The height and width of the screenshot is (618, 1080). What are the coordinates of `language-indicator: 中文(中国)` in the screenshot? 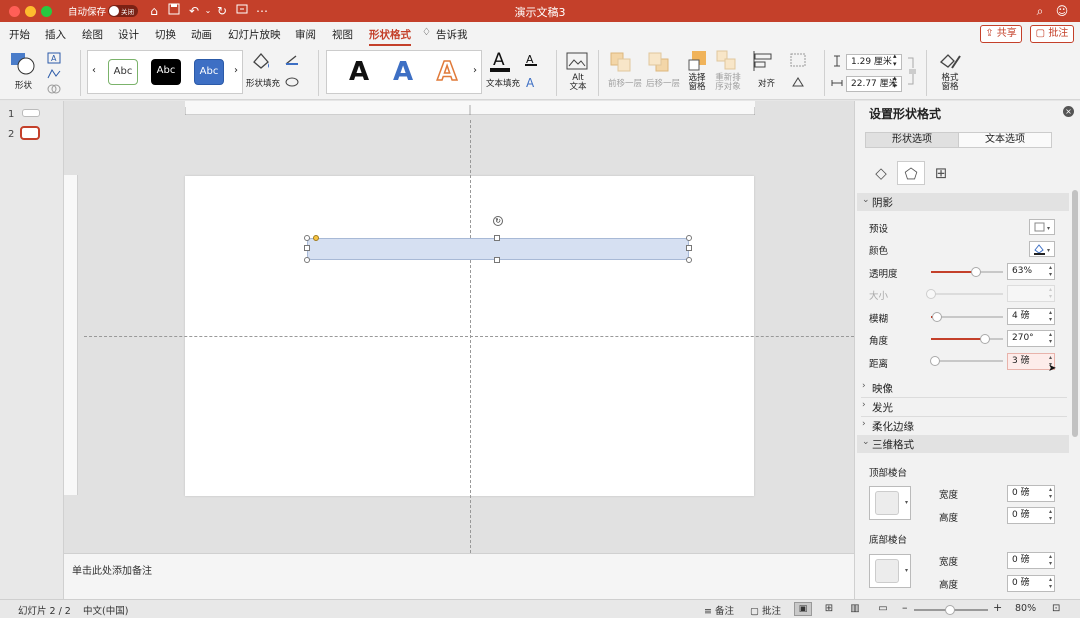 It's located at (105, 610).